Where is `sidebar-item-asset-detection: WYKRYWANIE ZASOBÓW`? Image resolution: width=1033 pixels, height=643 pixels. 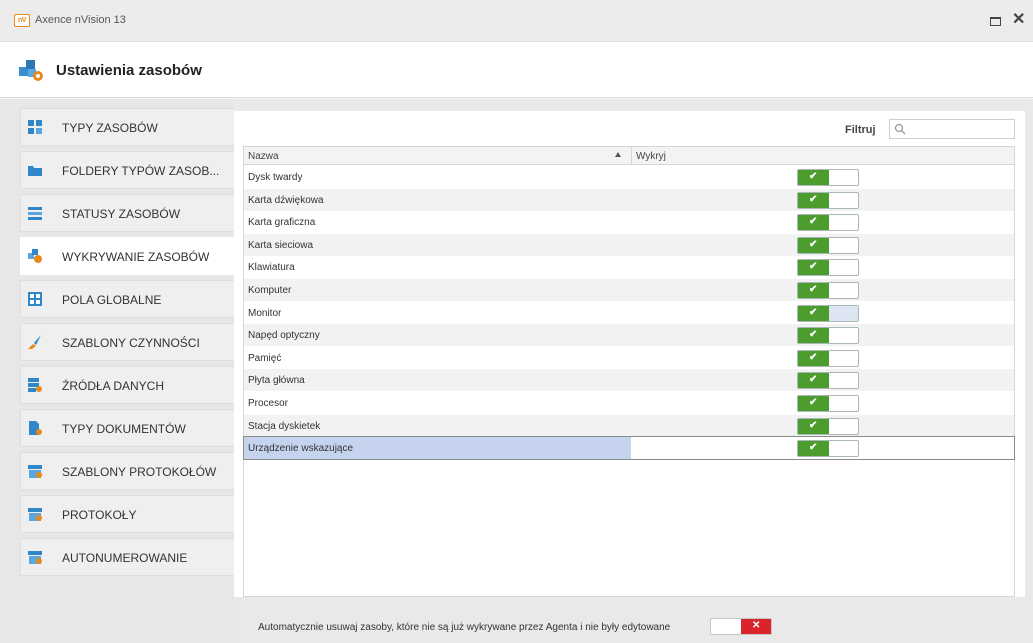
sidebar-item-asset-detection: WYKRYWANIE ZASOBÓW is located at coordinates (127, 256).